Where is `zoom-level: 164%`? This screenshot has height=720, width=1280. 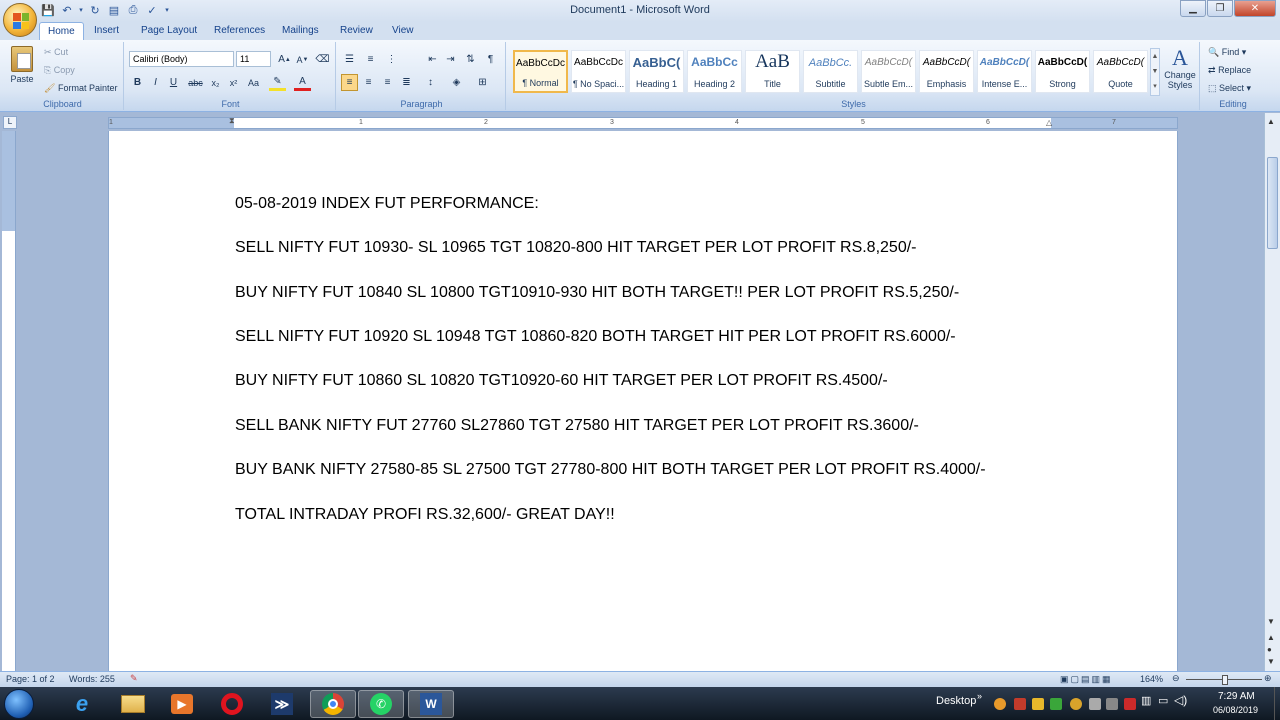
zoom-level: 164% is located at coordinates (1151, 679).